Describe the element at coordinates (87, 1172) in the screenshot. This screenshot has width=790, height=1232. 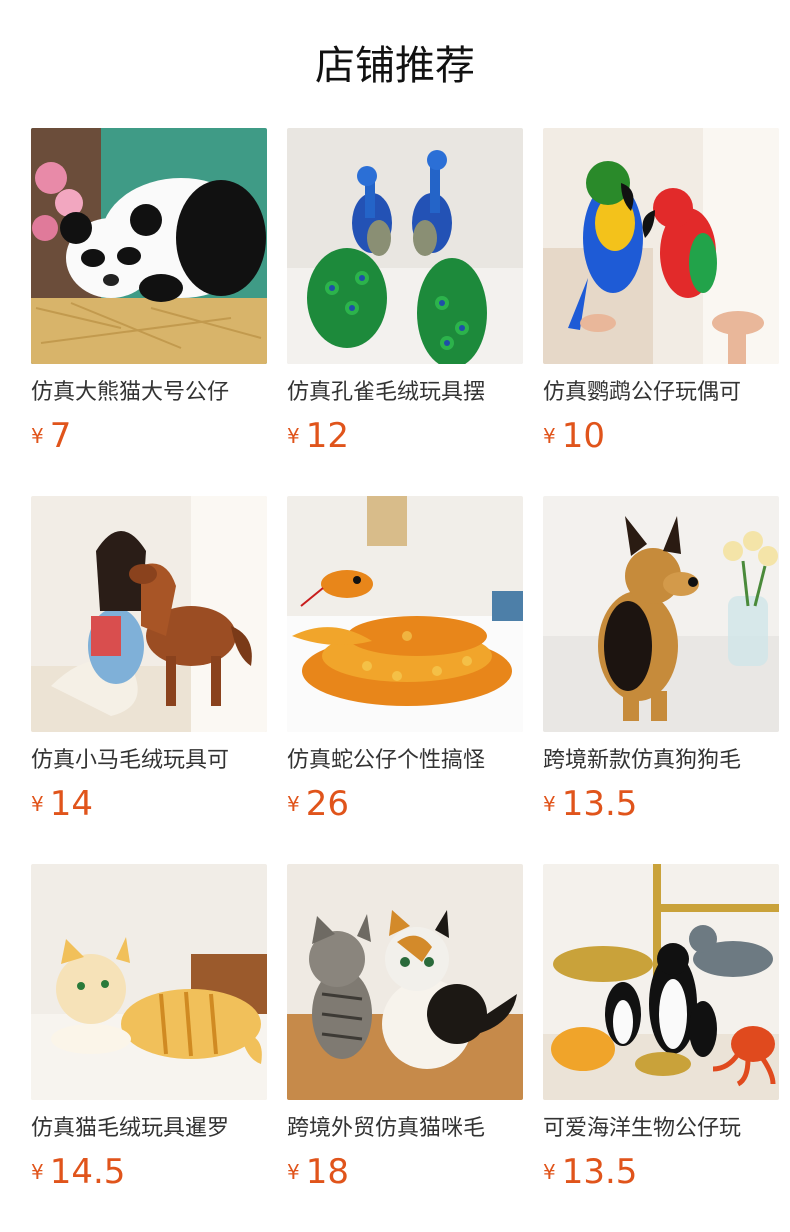
I see `price-value: 14.5` at that location.